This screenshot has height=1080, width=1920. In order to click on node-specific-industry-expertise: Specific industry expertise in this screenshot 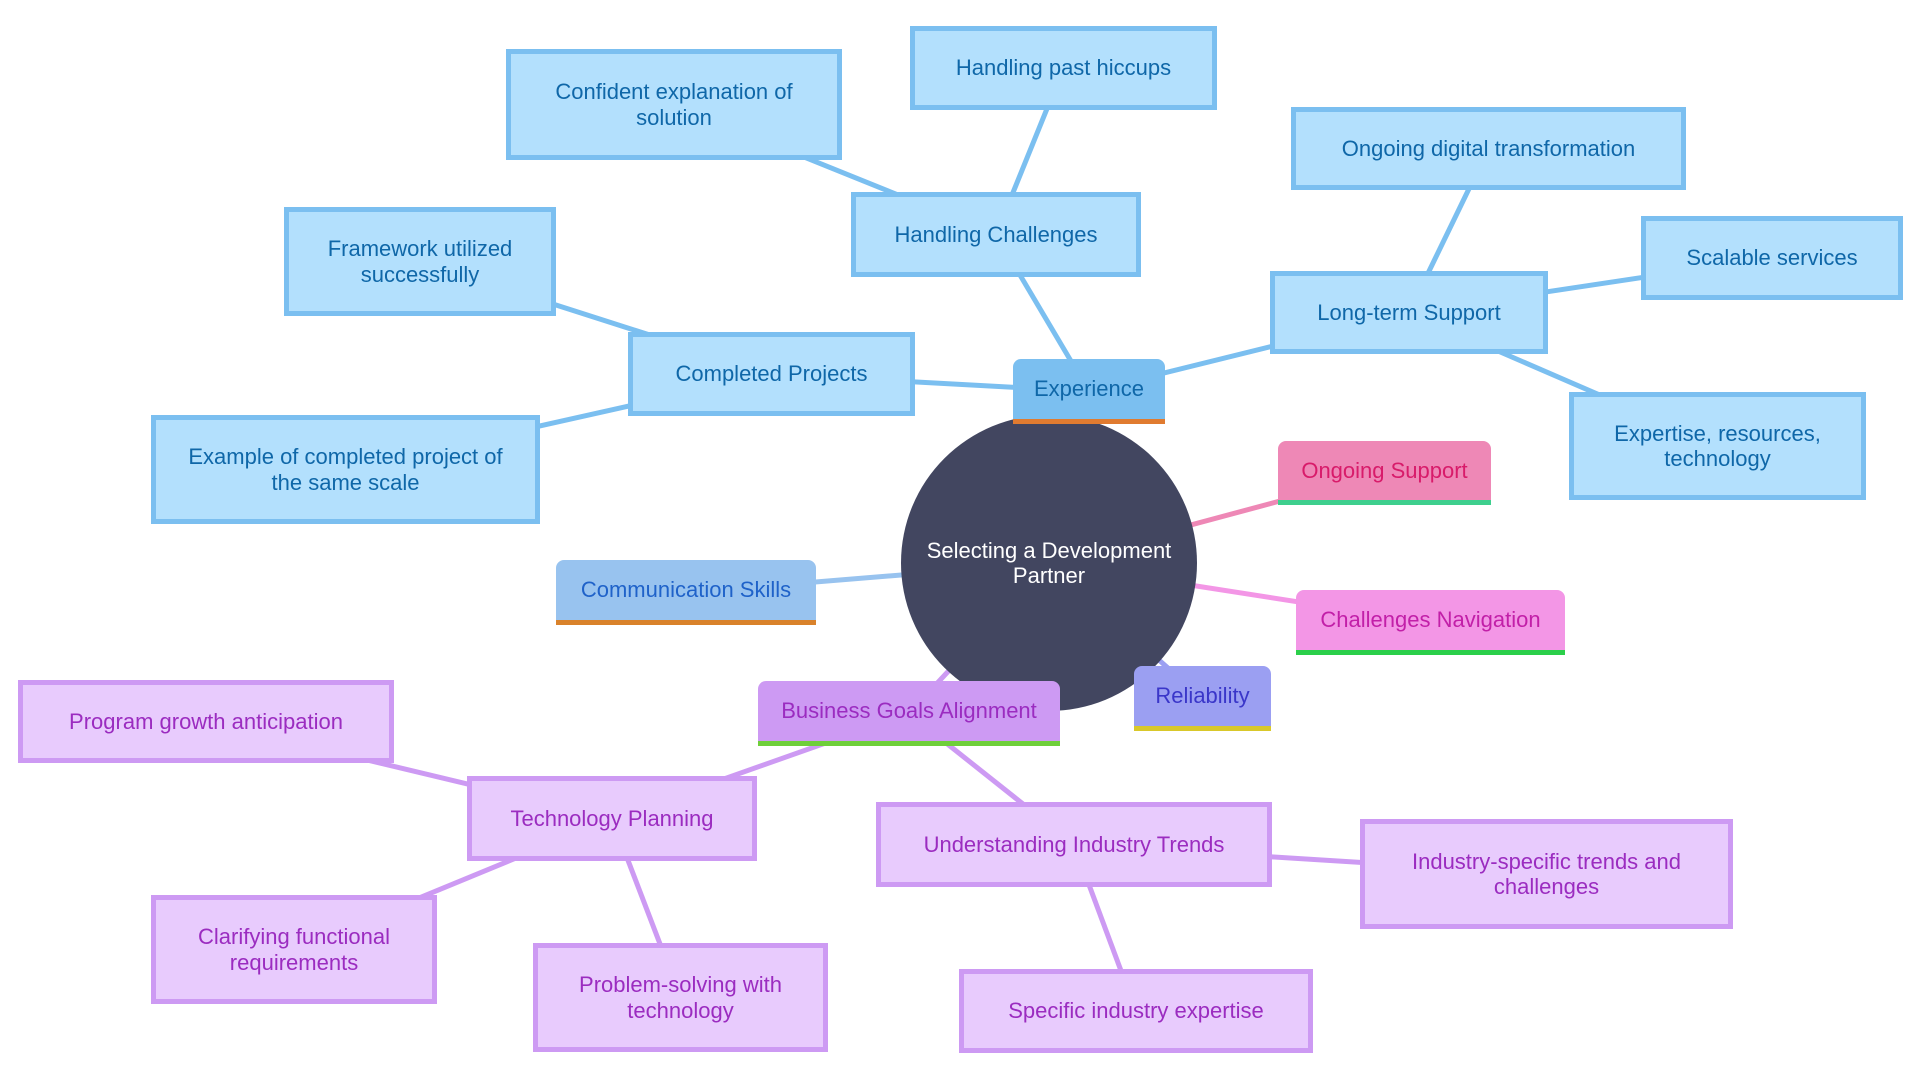, I will do `click(1136, 1011)`.